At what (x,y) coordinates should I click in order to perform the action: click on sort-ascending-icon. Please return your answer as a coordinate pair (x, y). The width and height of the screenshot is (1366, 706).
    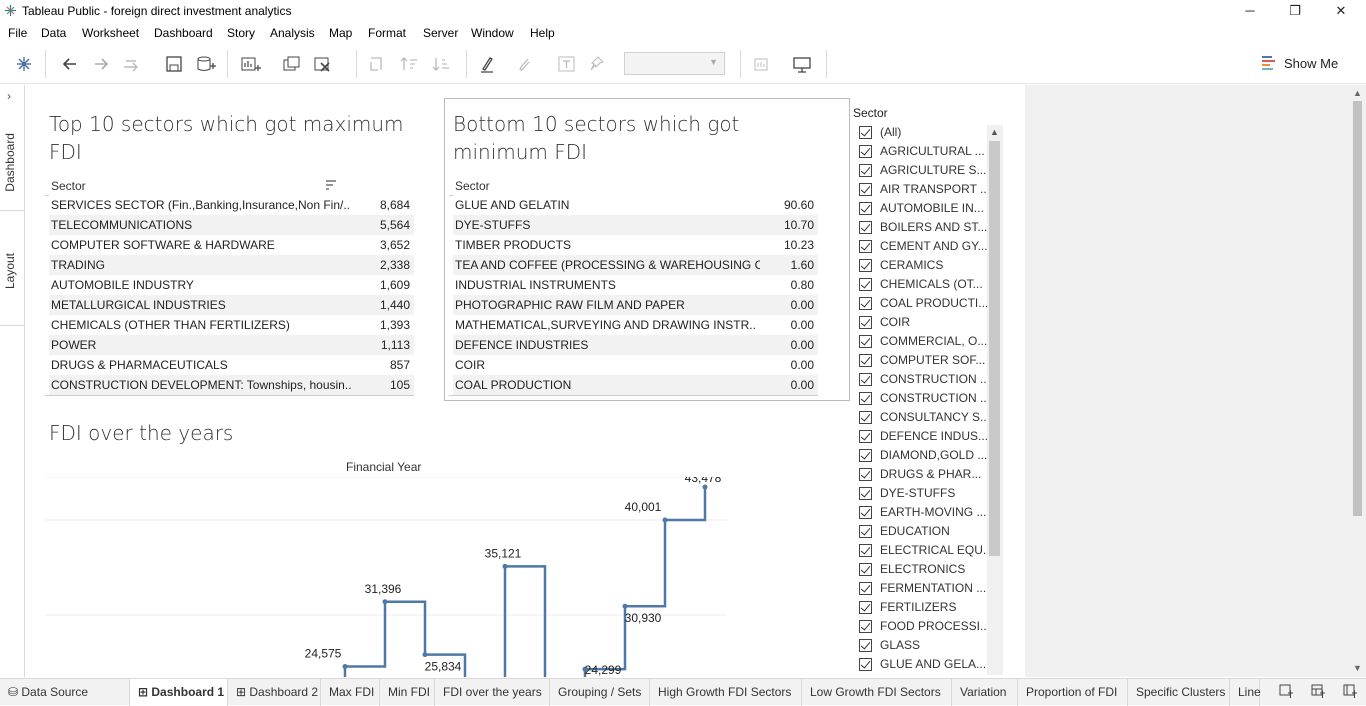
    Looking at the image, I should click on (409, 64).